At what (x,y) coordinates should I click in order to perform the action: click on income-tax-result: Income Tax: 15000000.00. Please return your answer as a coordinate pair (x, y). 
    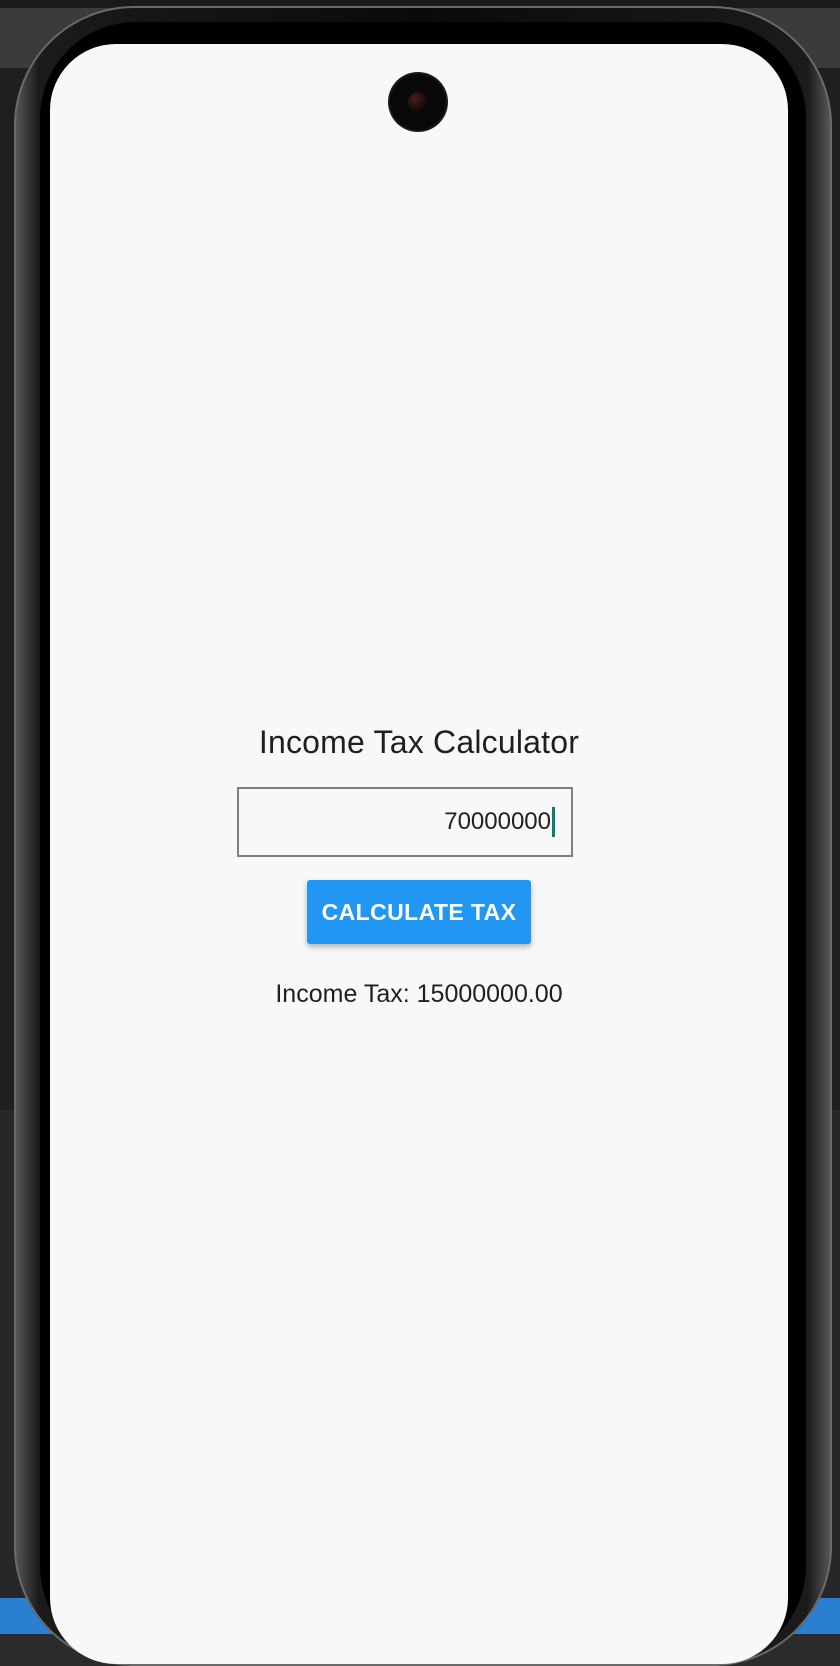
    Looking at the image, I should click on (419, 994).